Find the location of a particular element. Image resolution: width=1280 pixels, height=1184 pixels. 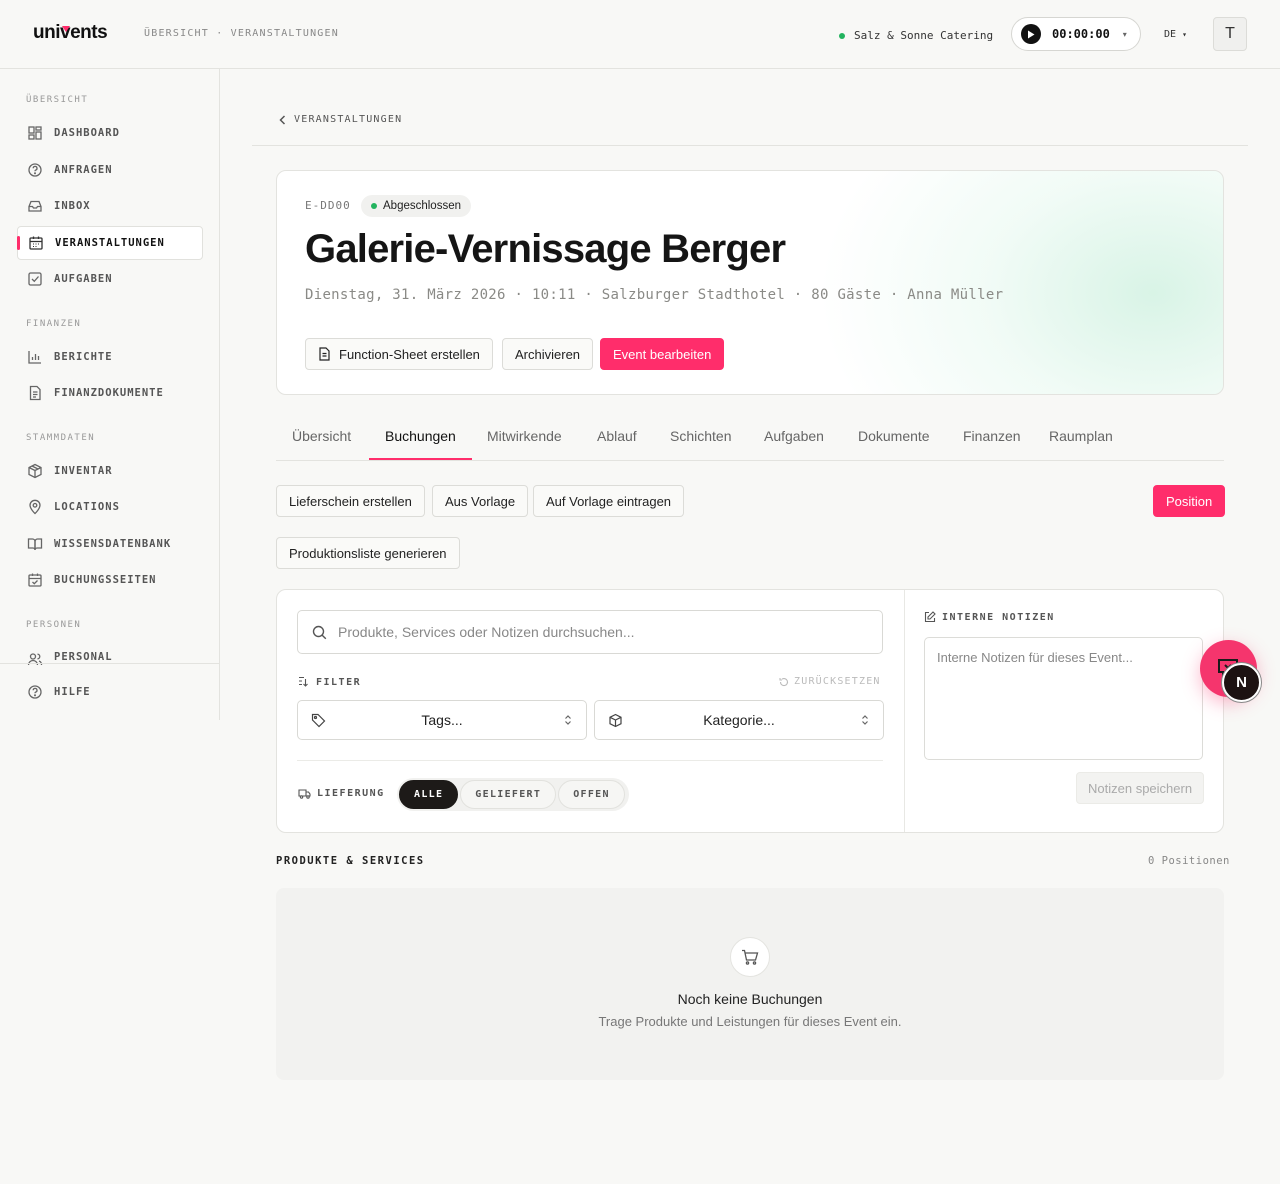

reset-filters-button: ZURÜCKSETZEN is located at coordinates (830, 681).